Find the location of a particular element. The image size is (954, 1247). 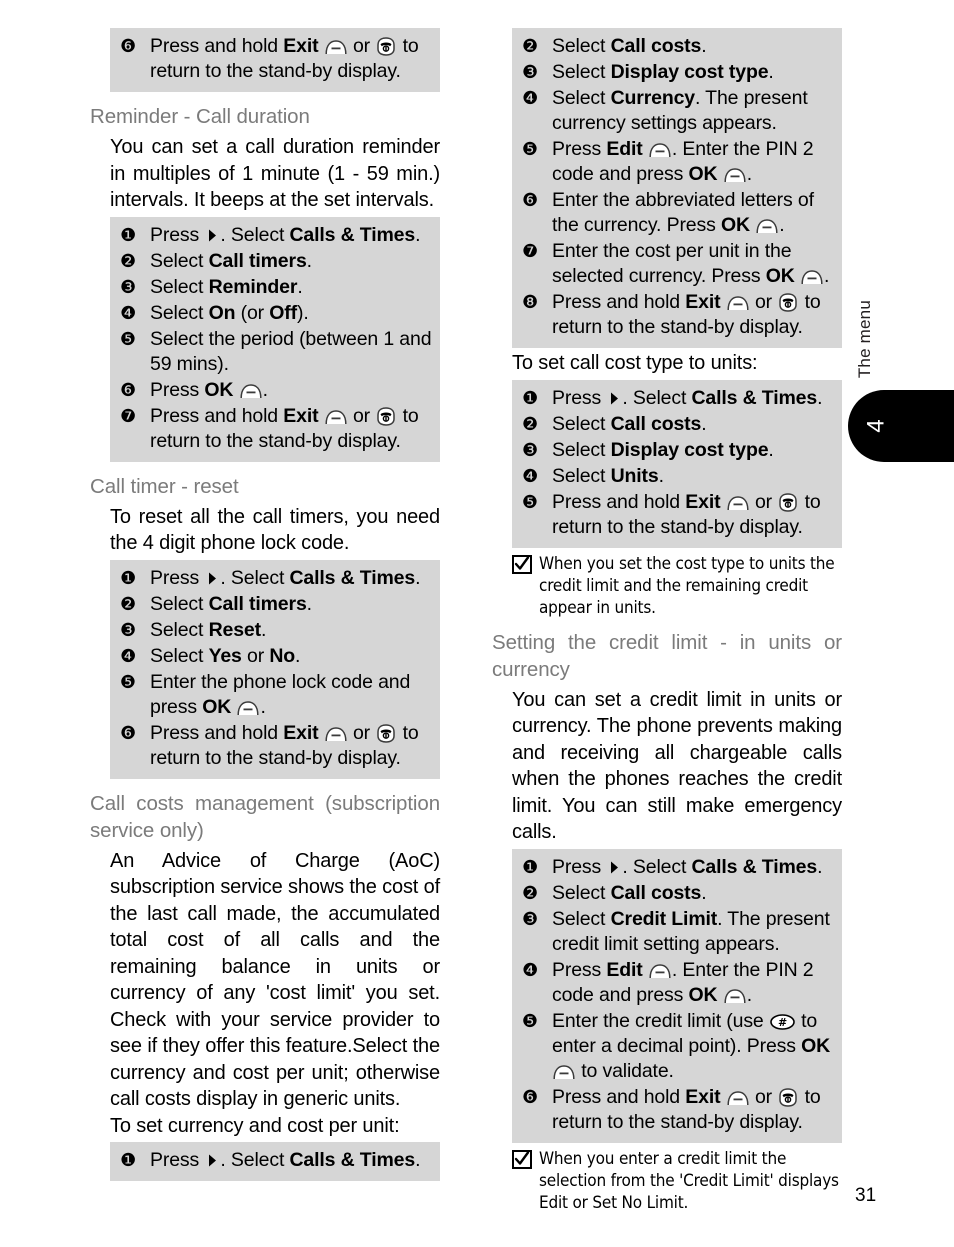

step-item: ❸ Select Reset. is located at coordinates (275, 630).